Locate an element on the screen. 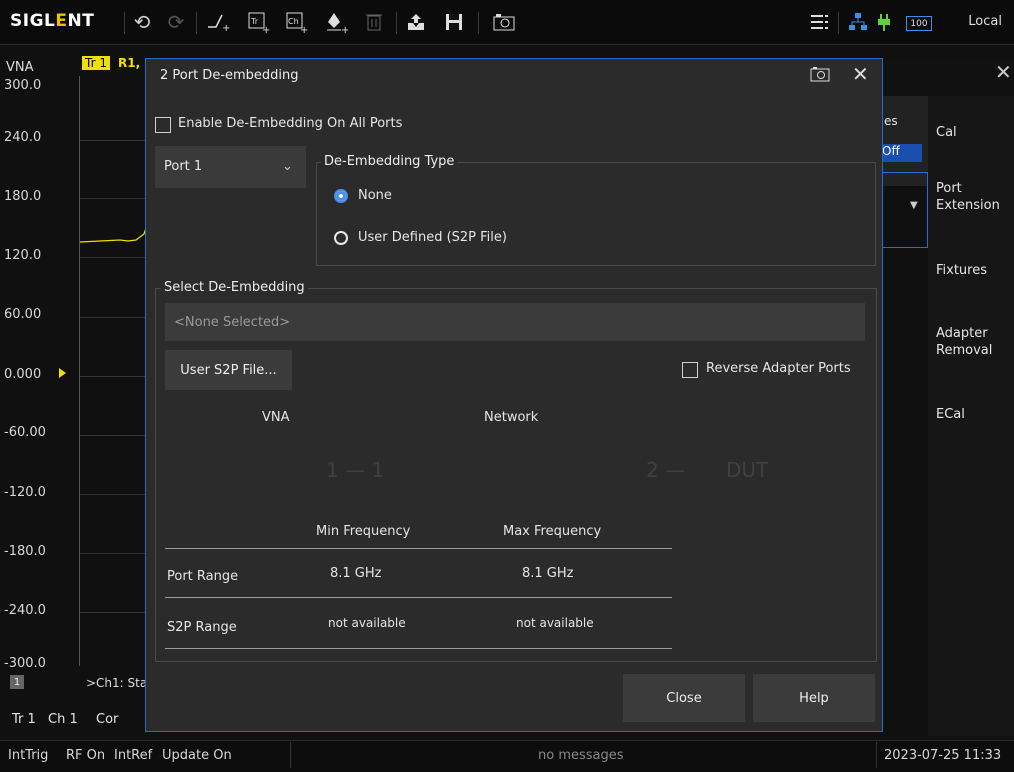  softkey-ecal: ECal is located at coordinates (950, 414).